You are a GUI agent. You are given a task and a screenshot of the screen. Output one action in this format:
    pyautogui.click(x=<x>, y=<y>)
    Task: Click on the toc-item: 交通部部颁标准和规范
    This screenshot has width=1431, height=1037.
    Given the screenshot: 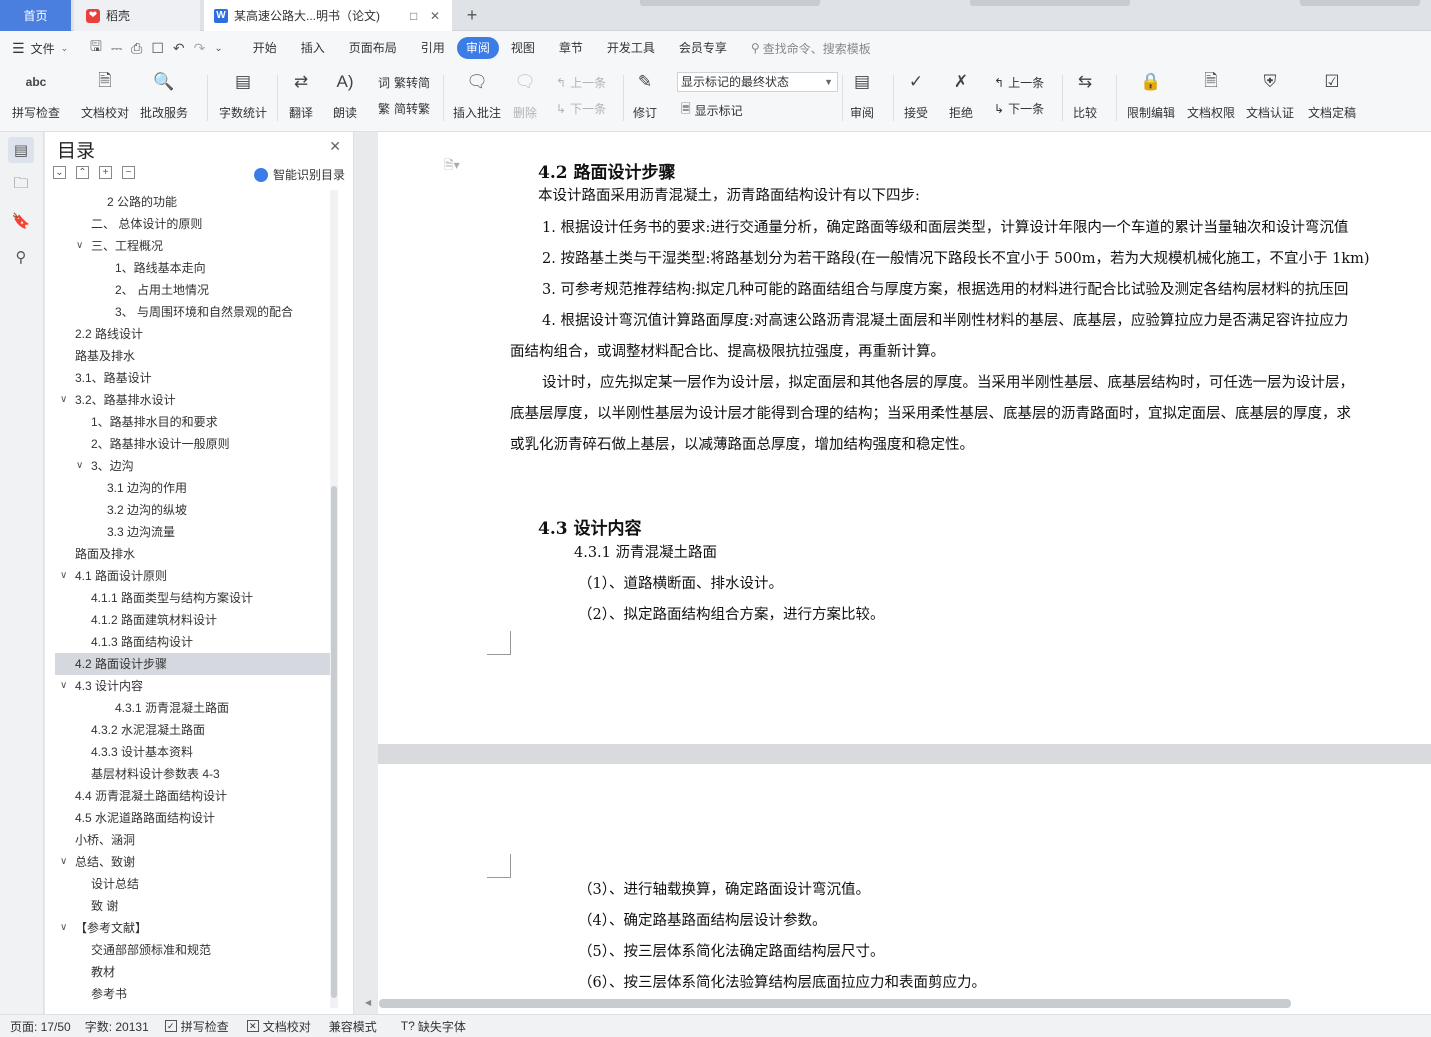 What is the action you would take?
    pyautogui.click(x=192, y=950)
    